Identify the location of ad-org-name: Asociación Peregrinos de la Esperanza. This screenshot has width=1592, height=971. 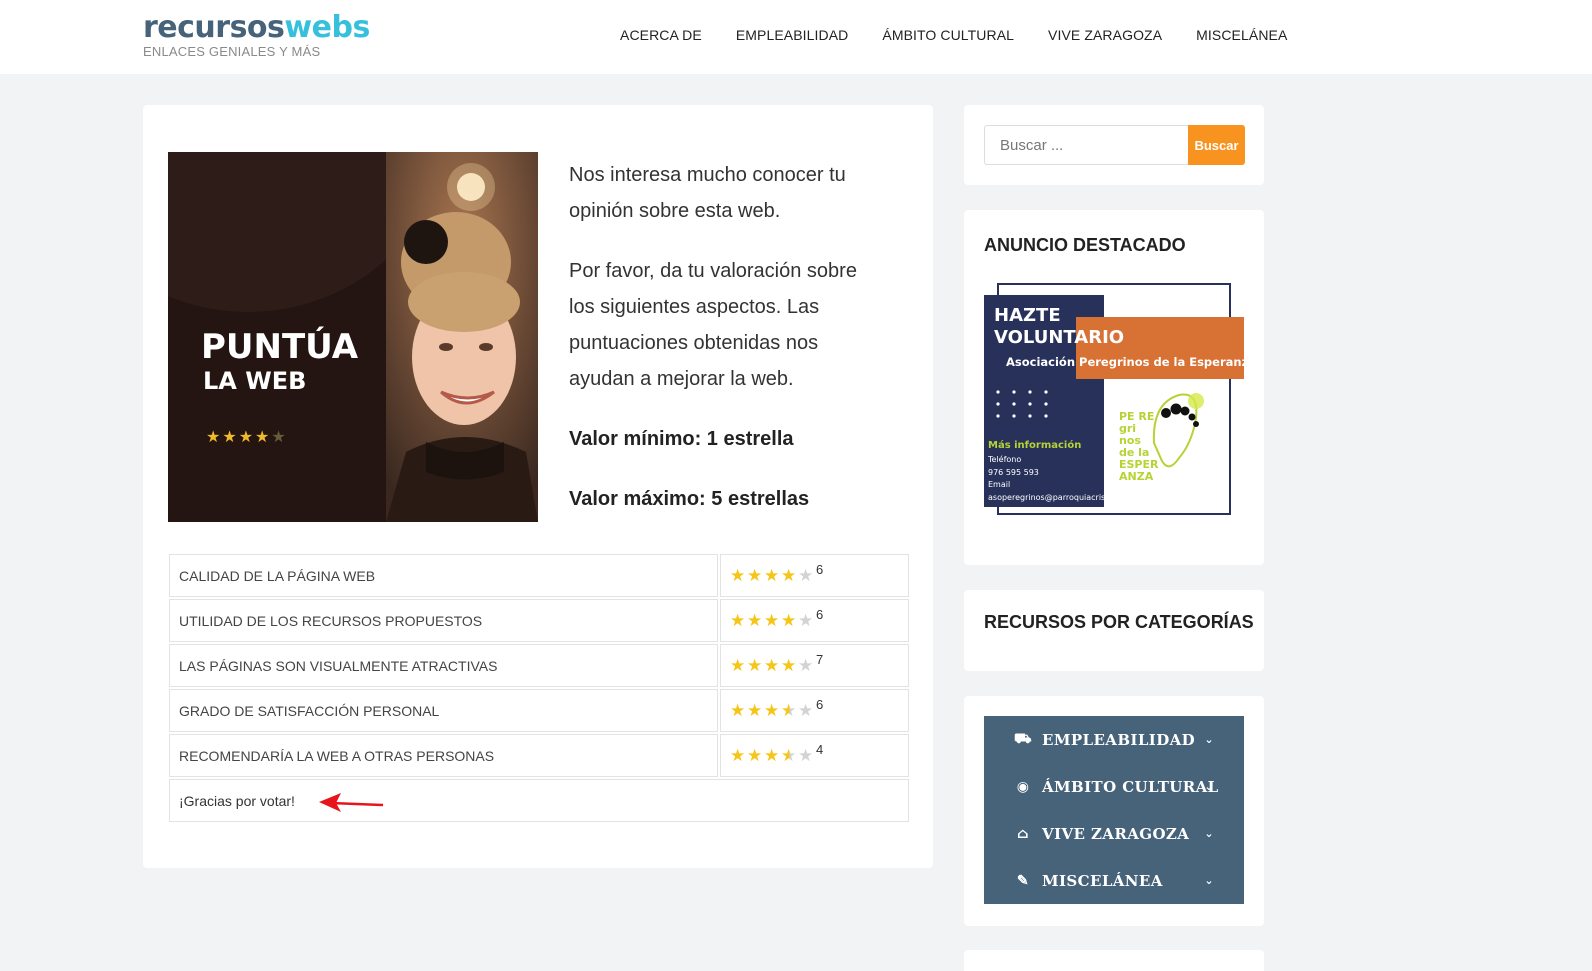
(1131, 362).